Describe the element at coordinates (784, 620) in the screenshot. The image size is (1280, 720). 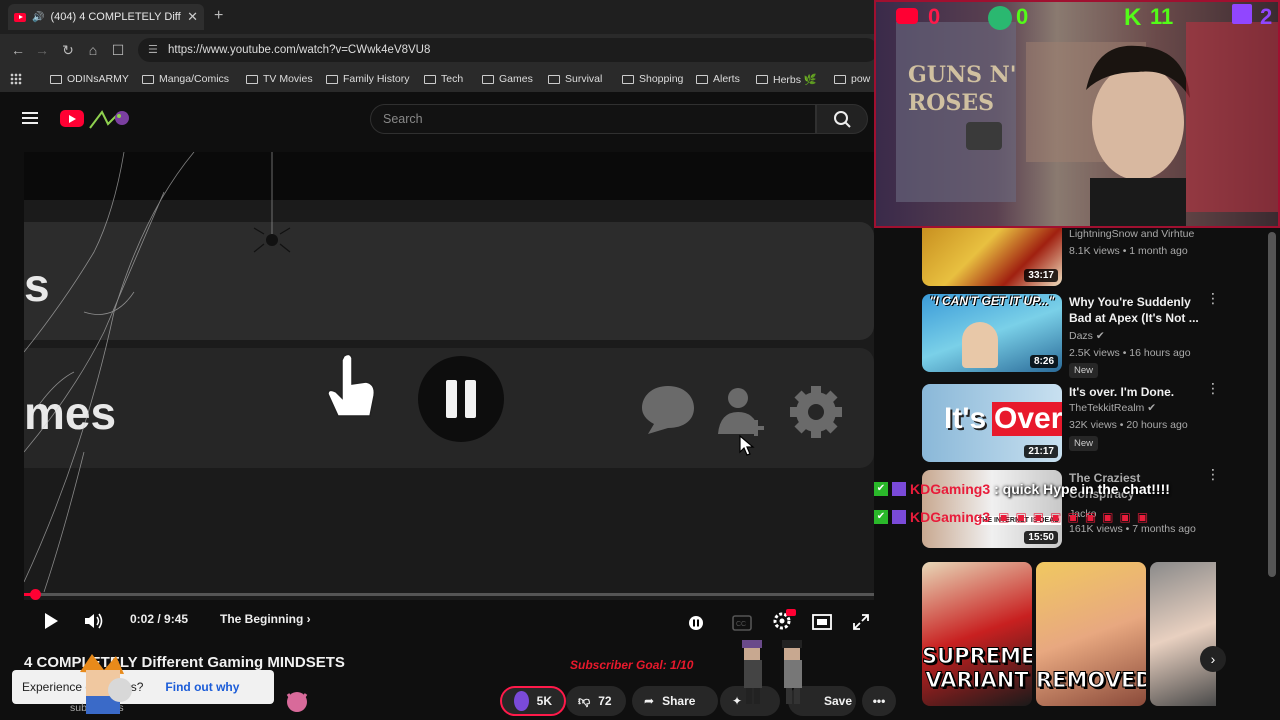
I see `settings-icon` at that location.